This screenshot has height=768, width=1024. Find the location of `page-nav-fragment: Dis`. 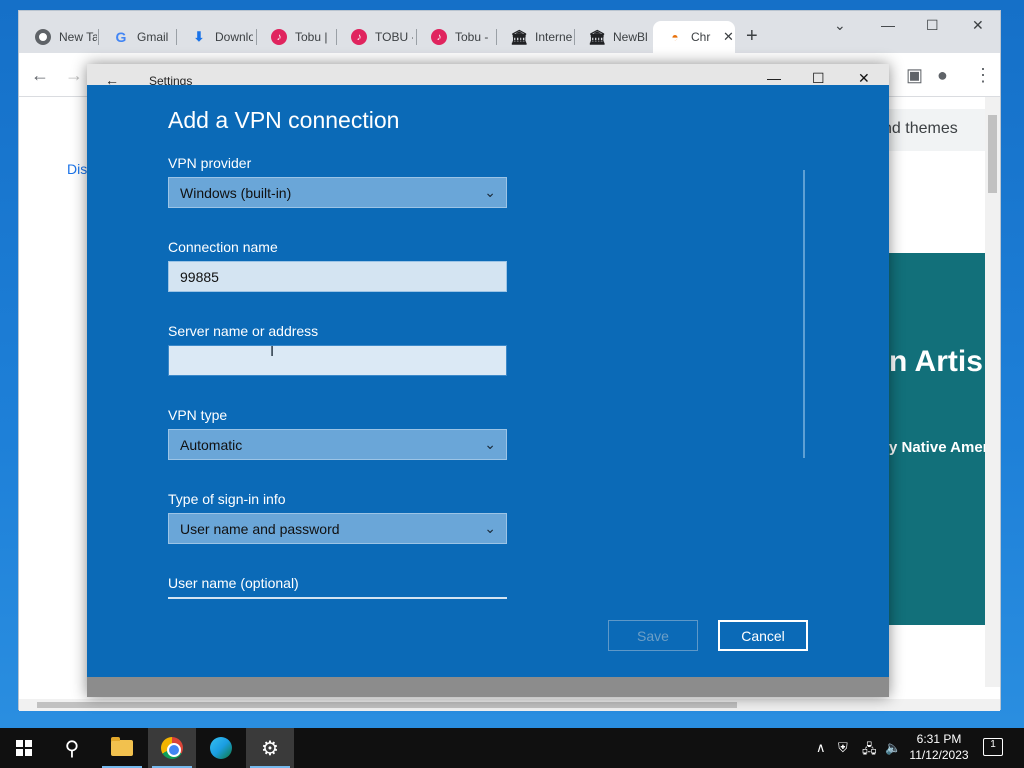

page-nav-fragment: Dis is located at coordinates (77, 169).